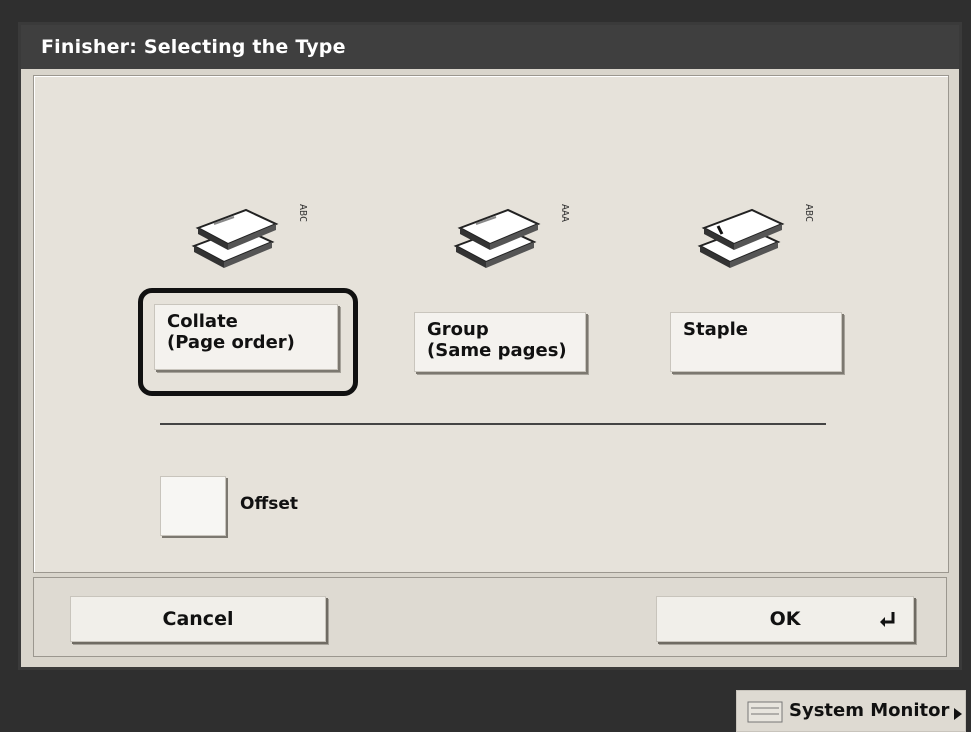 The height and width of the screenshot is (732, 971). Describe the element at coordinates (246, 337) in the screenshot. I see `collate-button: Collate (Page order)` at that location.